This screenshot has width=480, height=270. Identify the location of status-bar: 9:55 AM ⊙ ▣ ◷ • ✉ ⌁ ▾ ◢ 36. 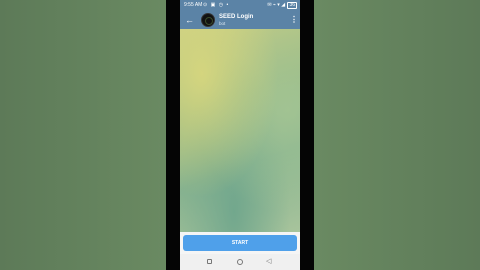
(240, 5).